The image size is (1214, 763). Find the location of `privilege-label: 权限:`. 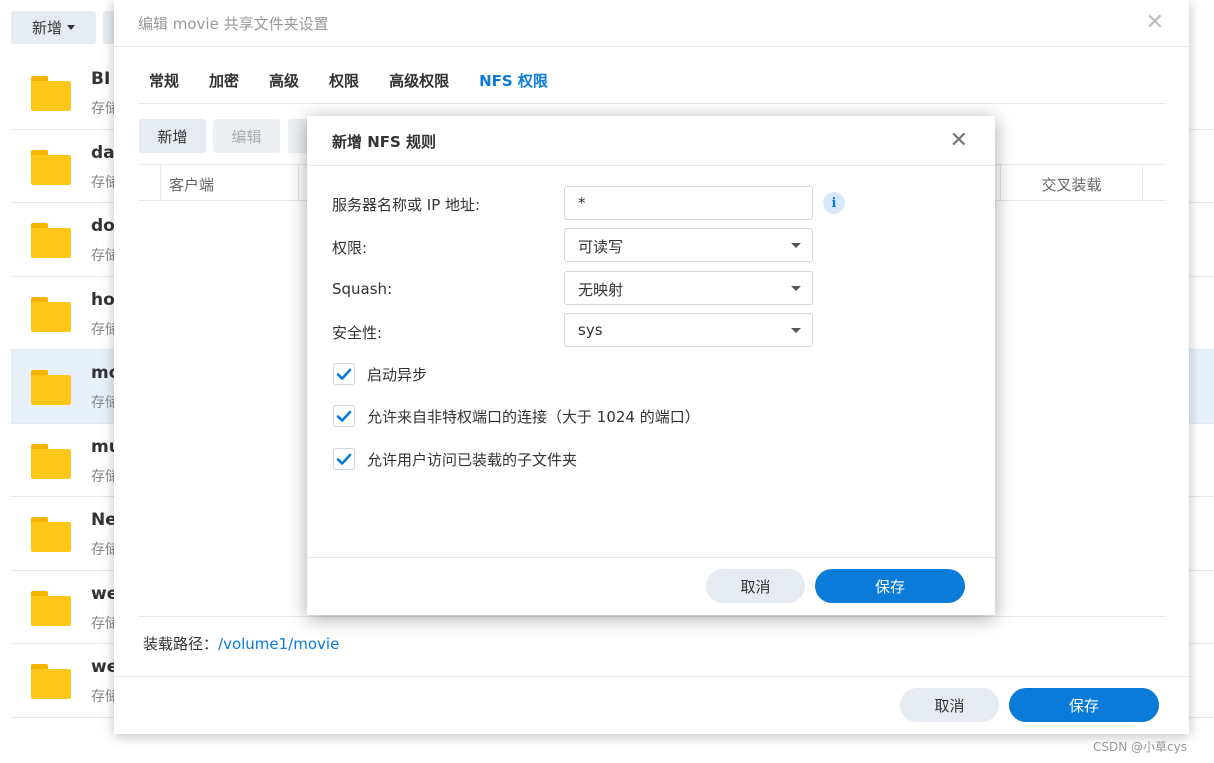

privilege-label: 权限: is located at coordinates (350, 248).